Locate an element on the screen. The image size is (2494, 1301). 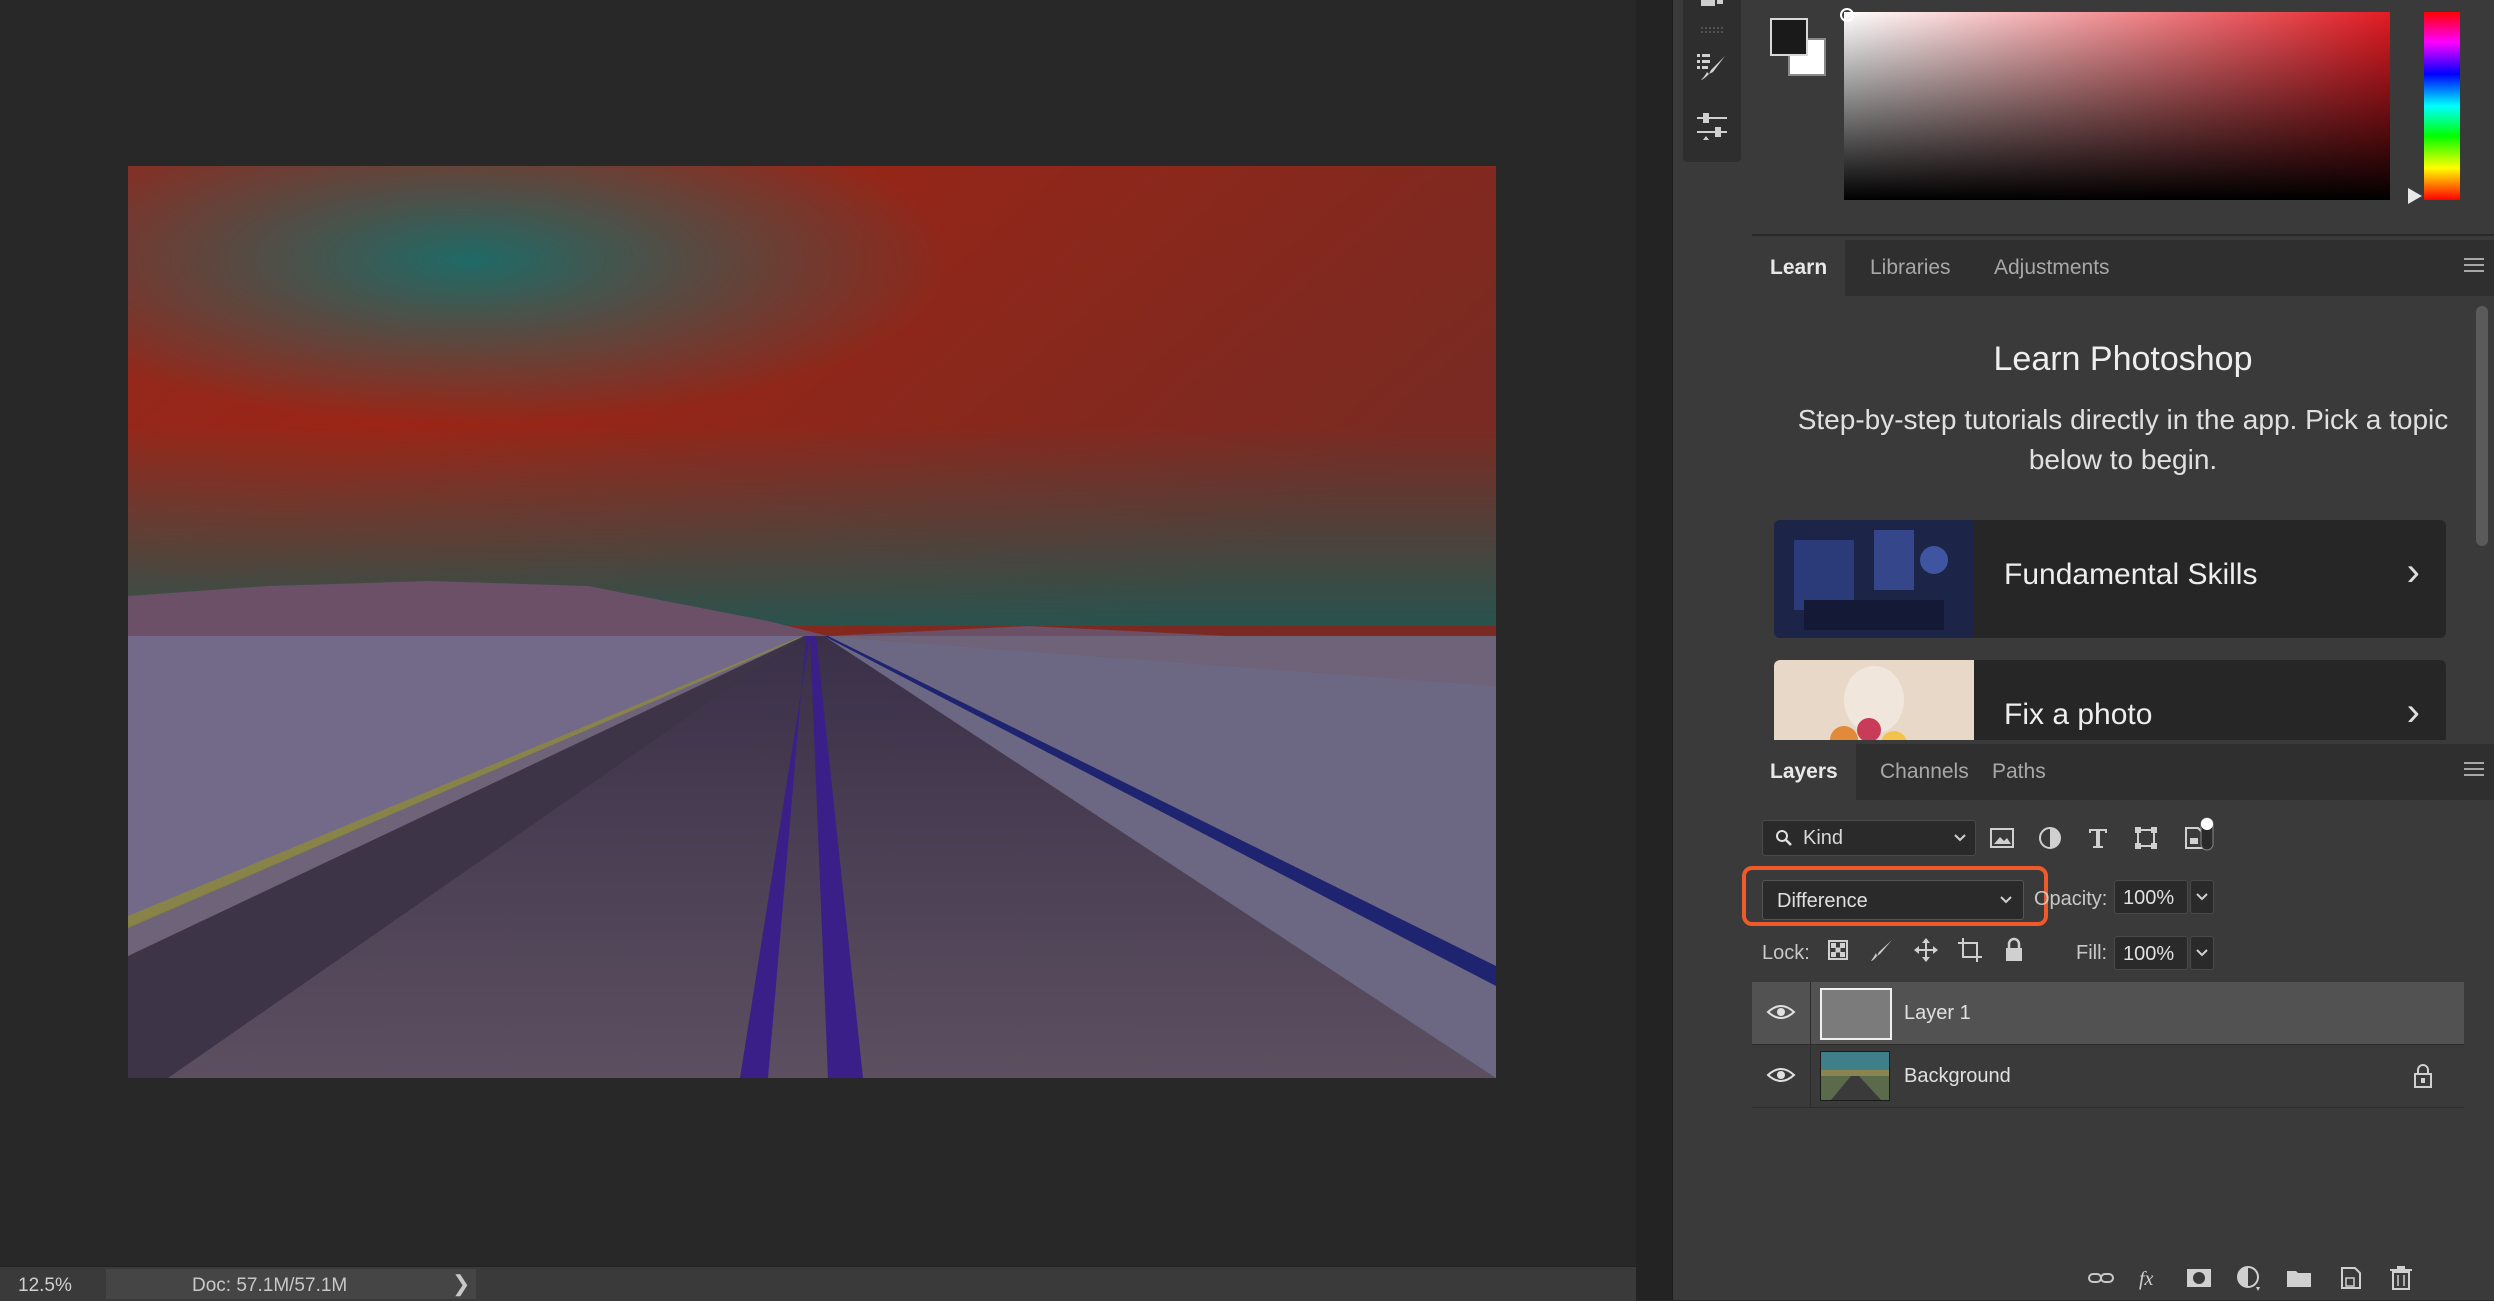
lock-label: Lock: is located at coordinates (1786, 953).